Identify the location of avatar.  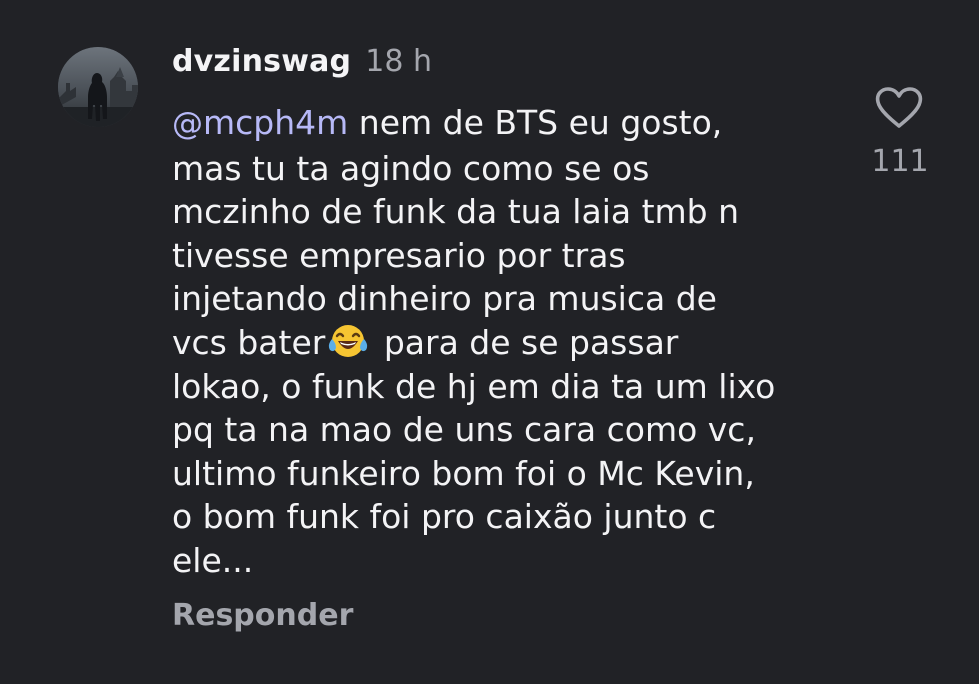
(98, 87).